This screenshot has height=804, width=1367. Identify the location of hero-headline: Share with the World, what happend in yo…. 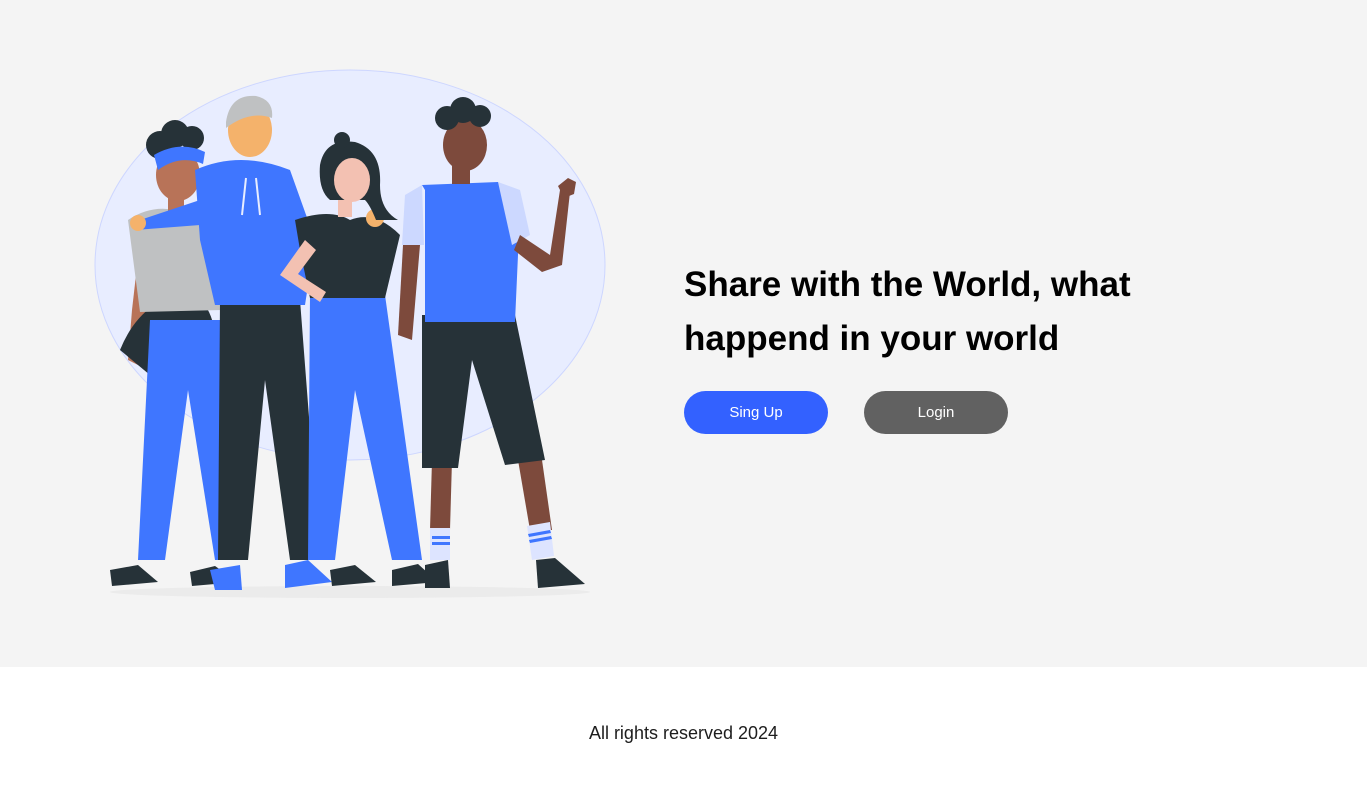
(907, 311).